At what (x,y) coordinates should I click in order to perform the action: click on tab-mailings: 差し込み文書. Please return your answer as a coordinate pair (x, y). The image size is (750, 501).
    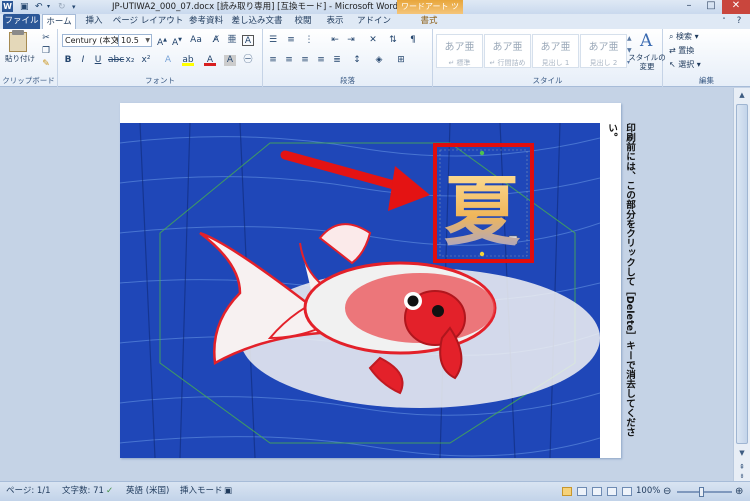
    Looking at the image, I should click on (257, 21).